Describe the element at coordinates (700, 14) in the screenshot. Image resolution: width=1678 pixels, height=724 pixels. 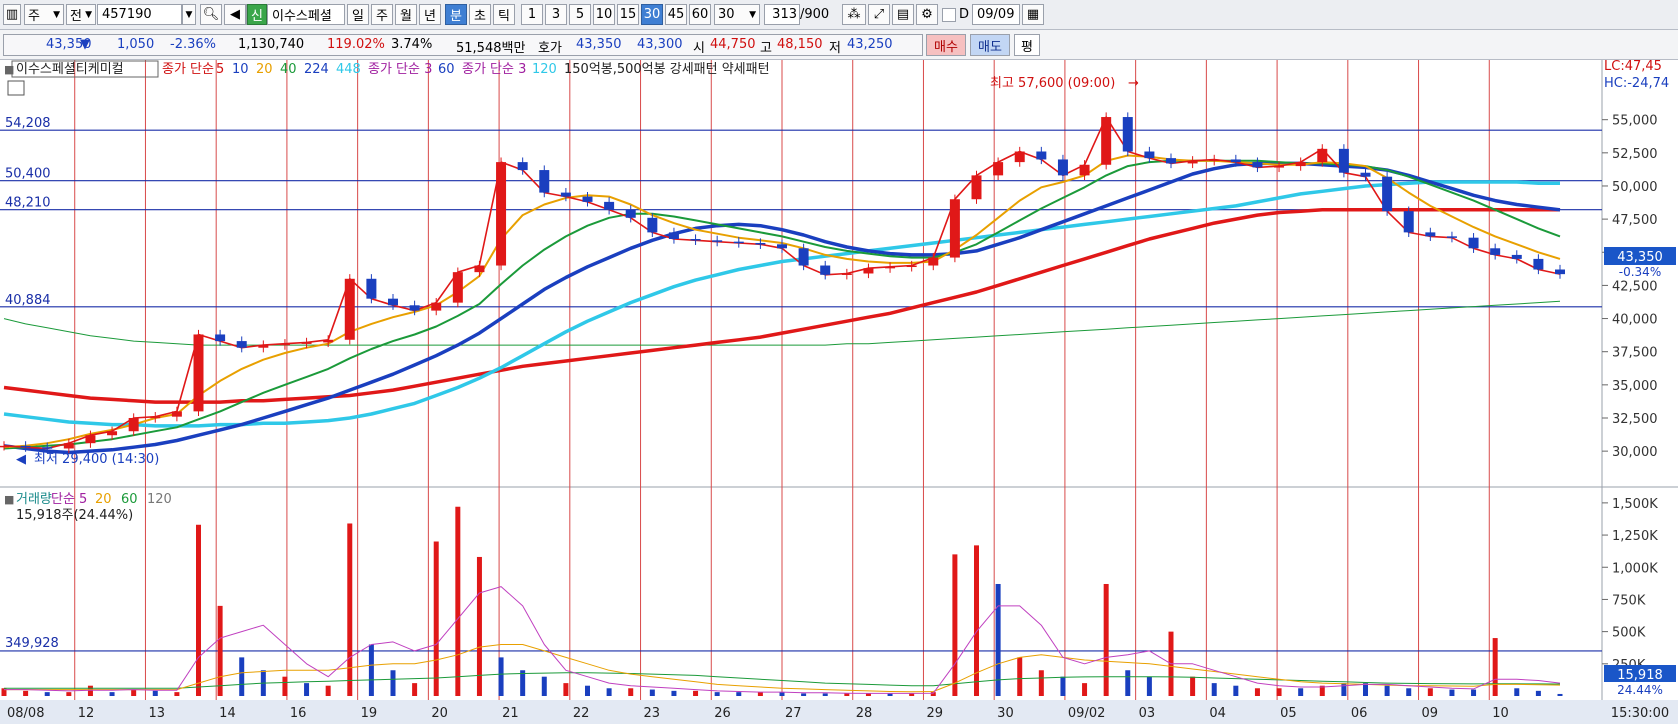
I see `interval-60: 60` at that location.